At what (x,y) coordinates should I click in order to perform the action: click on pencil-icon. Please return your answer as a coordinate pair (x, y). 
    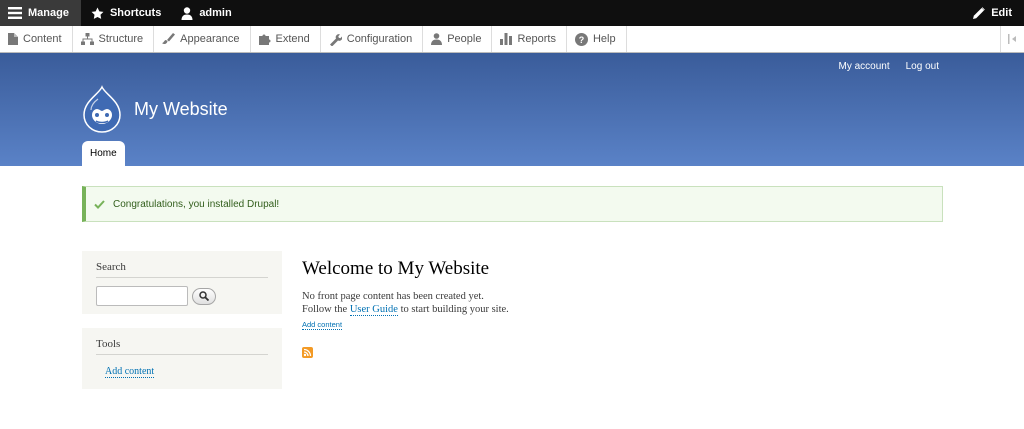
    Looking at the image, I should click on (979, 13).